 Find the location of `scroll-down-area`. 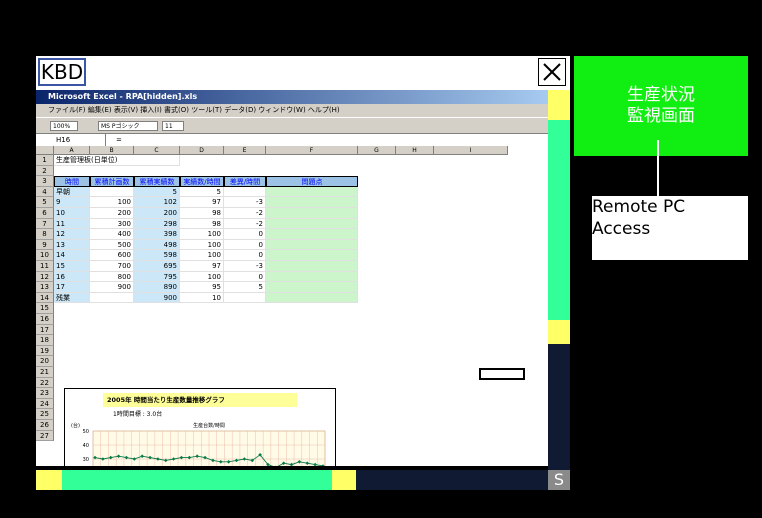

scroll-down-area is located at coordinates (559, 332).